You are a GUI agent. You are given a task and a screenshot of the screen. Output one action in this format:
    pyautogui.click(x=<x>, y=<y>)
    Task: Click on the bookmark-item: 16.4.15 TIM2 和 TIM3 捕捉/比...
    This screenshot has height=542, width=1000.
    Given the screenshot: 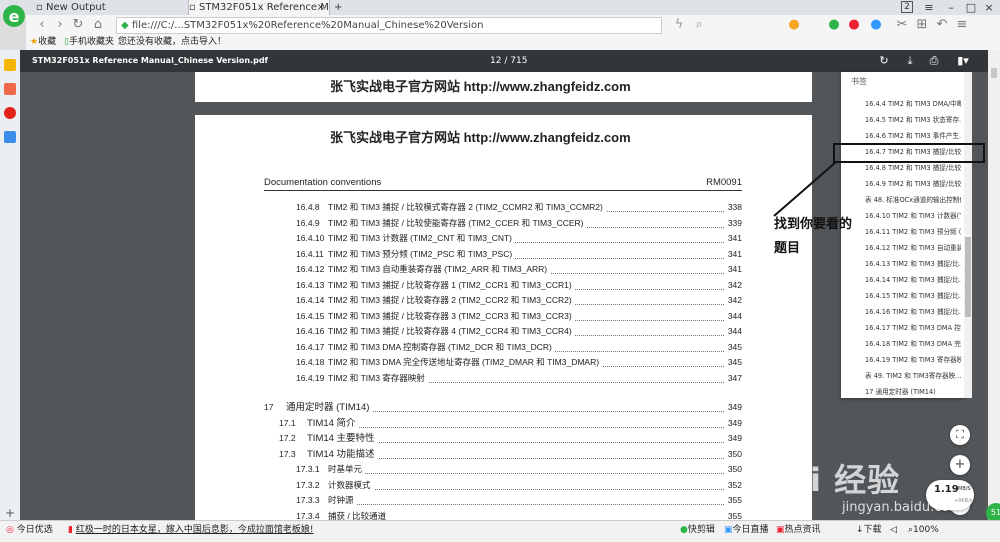 What is the action you would take?
    pyautogui.click(x=913, y=296)
    